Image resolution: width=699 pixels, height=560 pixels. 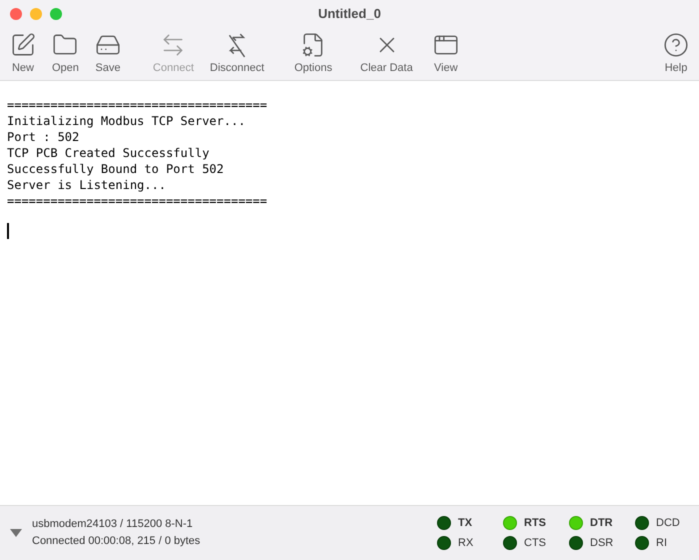 I want to click on connection-status: Connected 00:00:08, 215 / 0 bytes, so click(x=116, y=541).